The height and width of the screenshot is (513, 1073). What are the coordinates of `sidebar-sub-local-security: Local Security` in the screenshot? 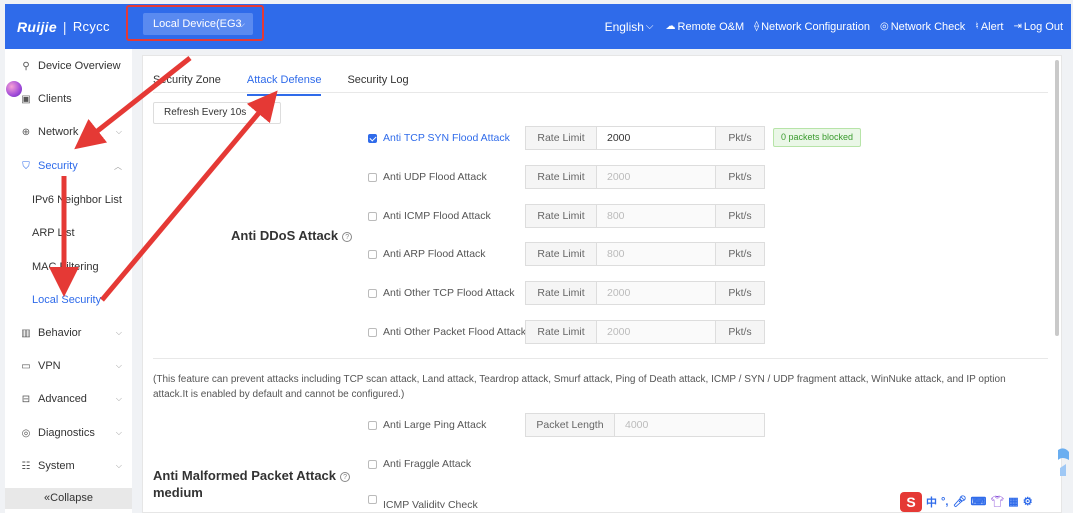 It's located at (66, 300).